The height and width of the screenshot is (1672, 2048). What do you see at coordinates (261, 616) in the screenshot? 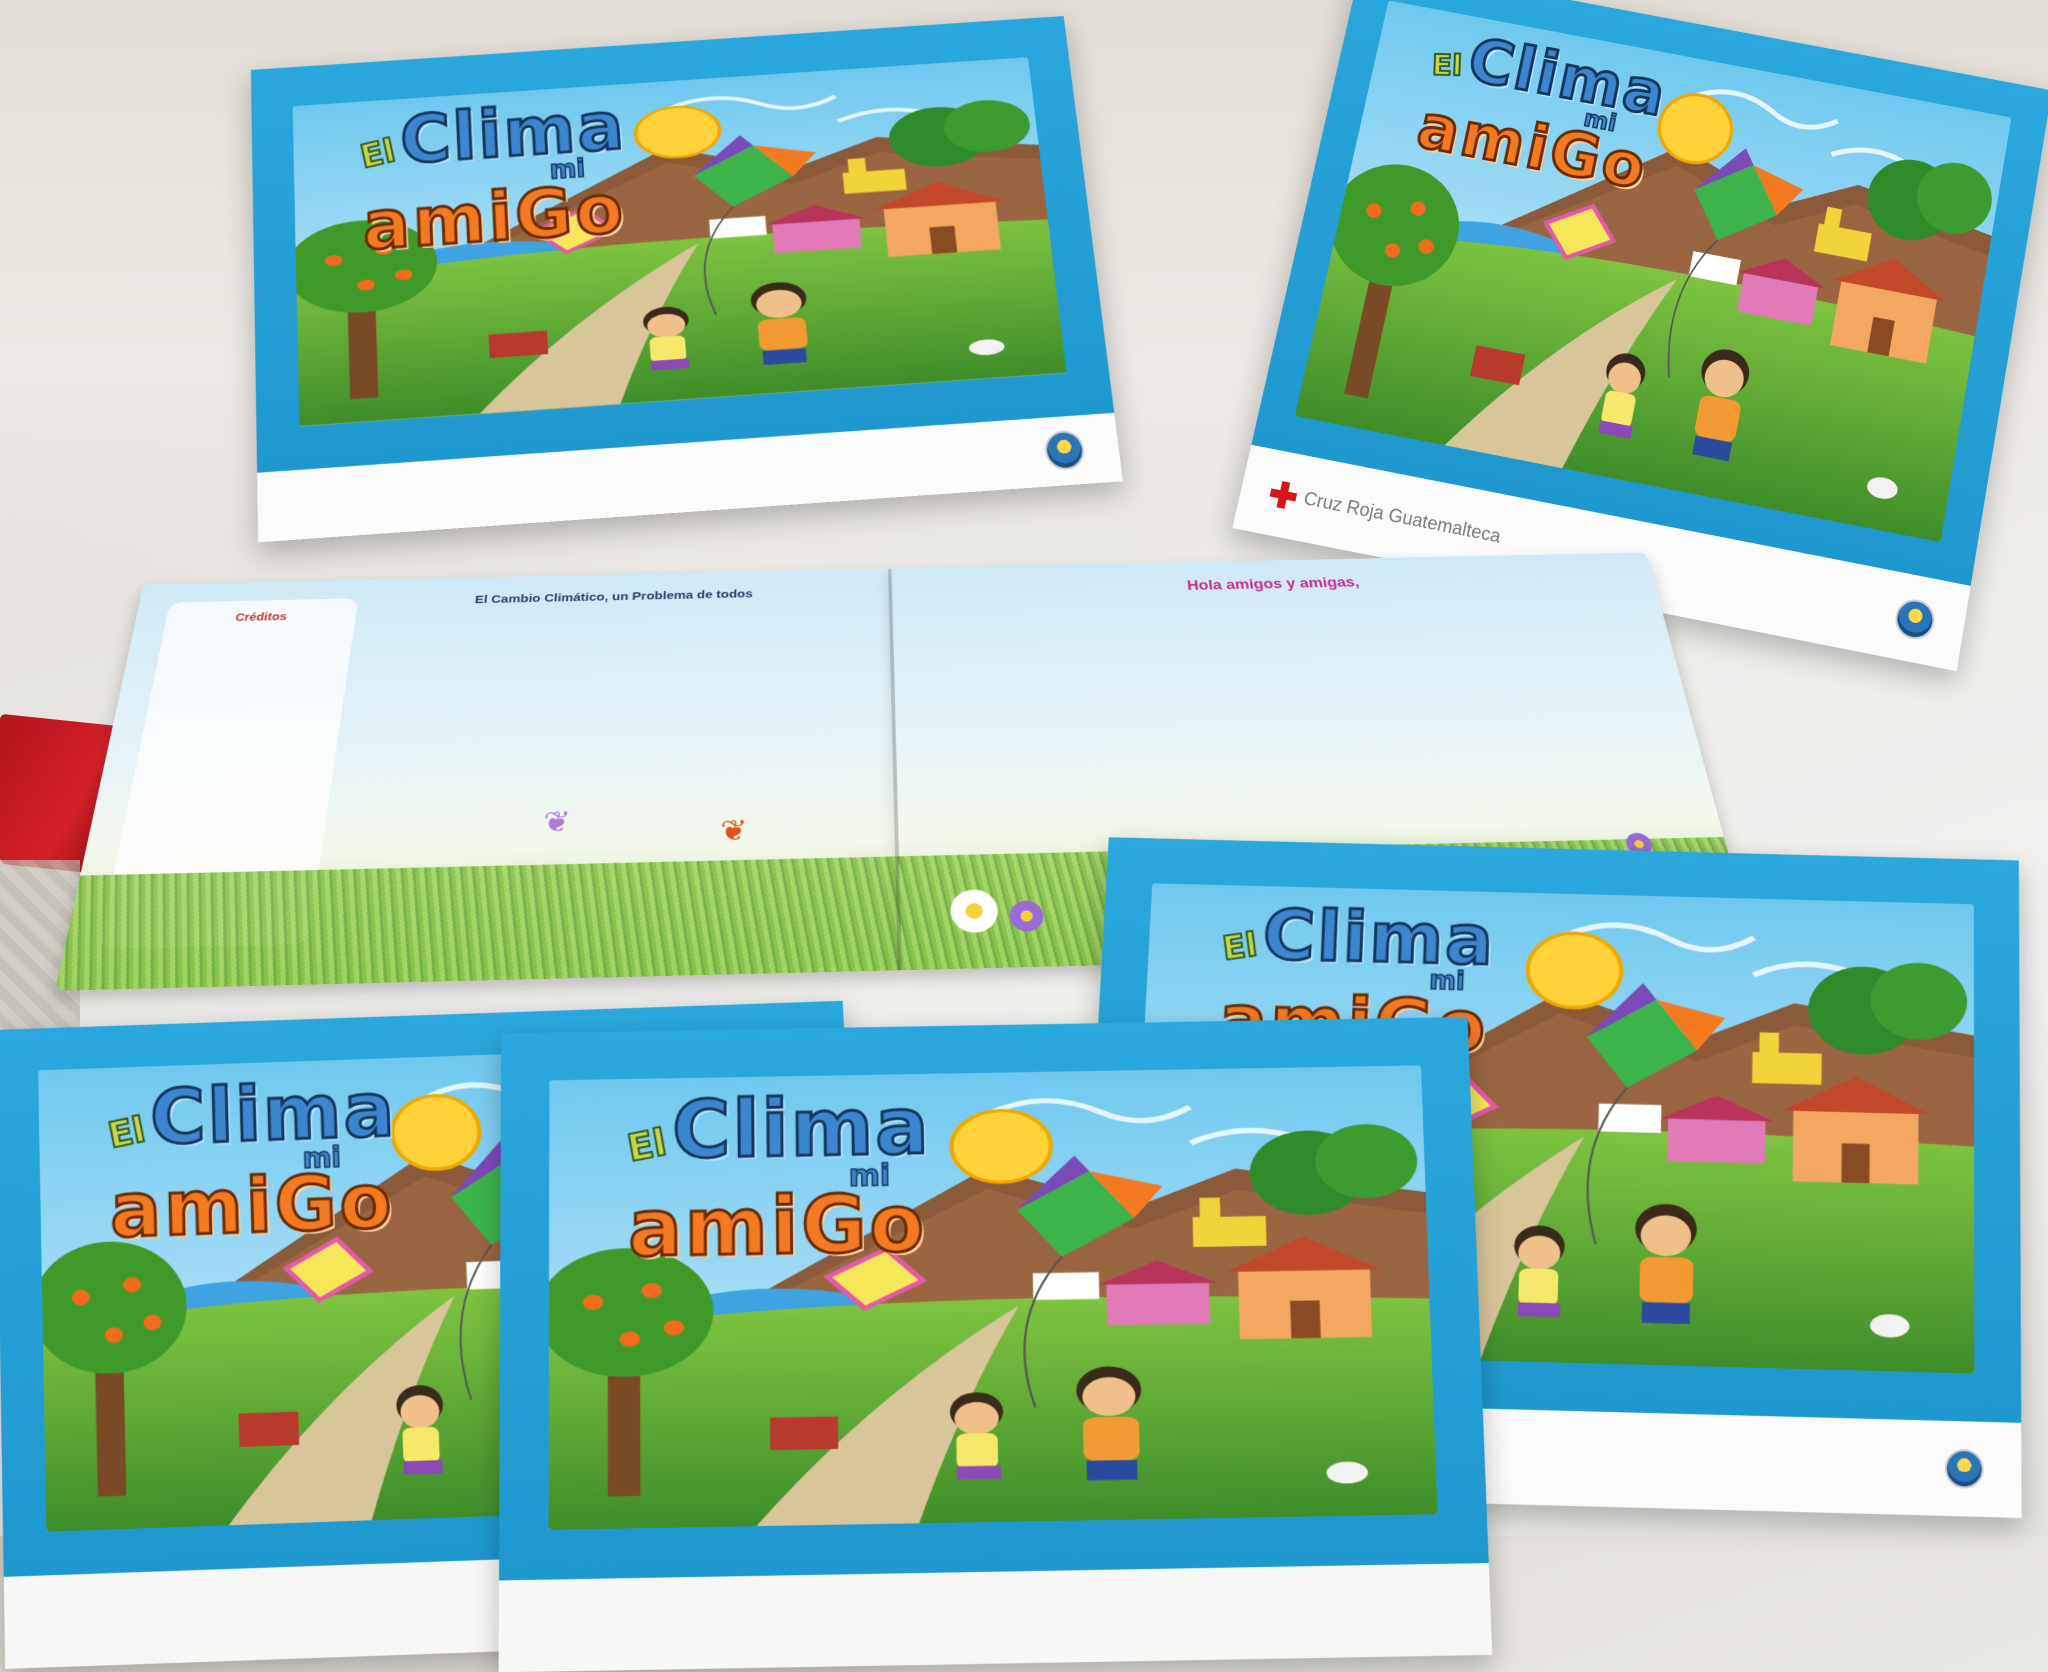
I see `credits-title: Créditos` at bounding box center [261, 616].